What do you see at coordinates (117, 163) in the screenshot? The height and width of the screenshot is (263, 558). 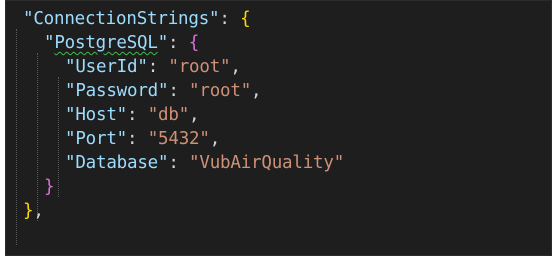 I see `json-key: "Database"` at bounding box center [117, 163].